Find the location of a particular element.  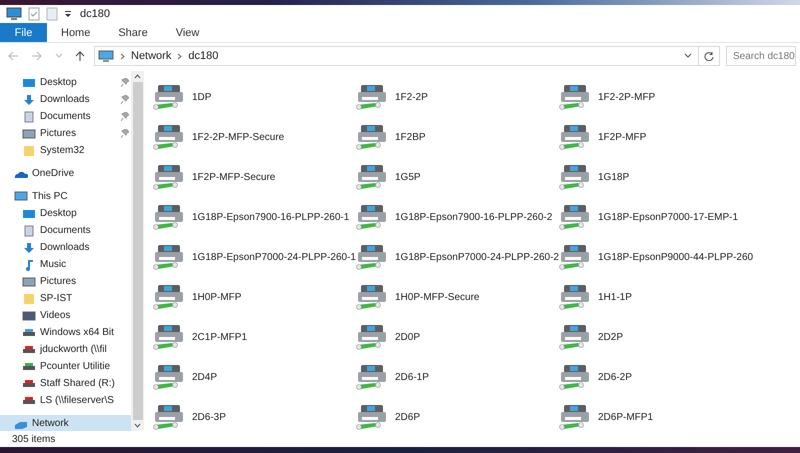

search-field: Search dc180 is located at coordinates (761, 56).